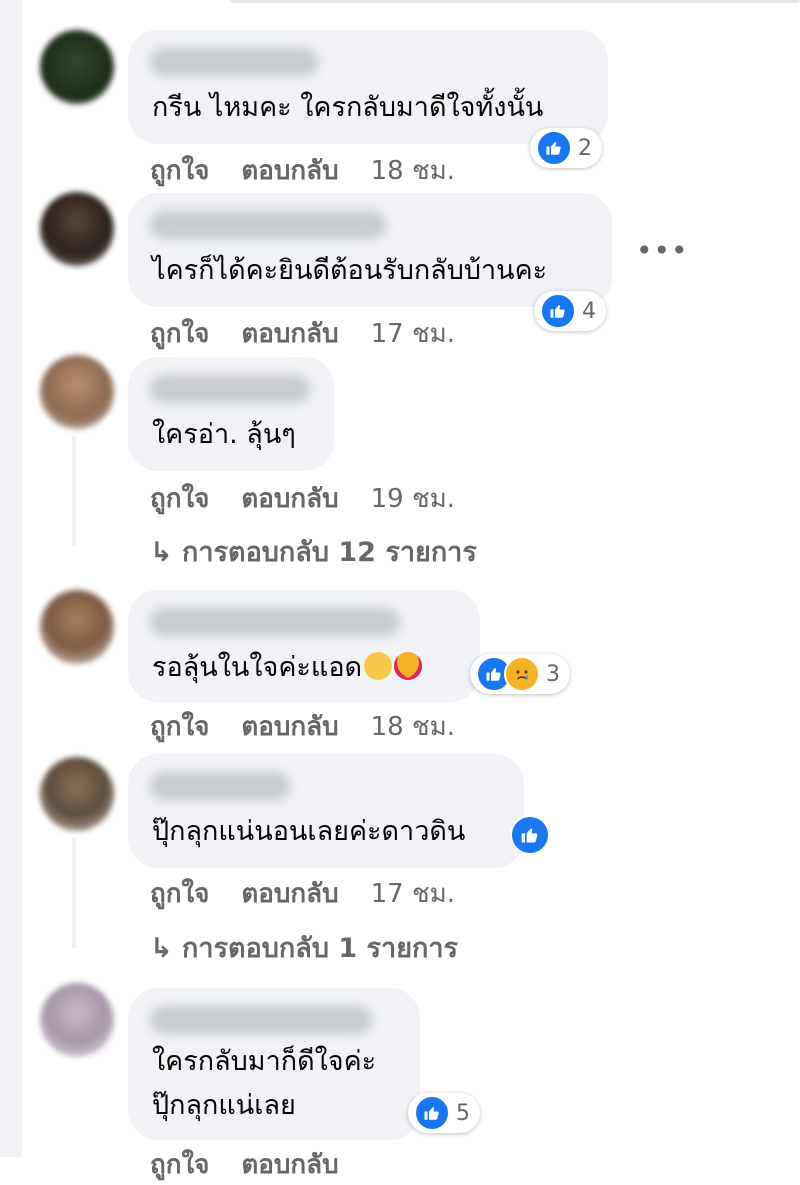 Image resolution: width=800 pixels, height=1185 pixels. I want to click on reaction-summary: 5, so click(444, 1113).